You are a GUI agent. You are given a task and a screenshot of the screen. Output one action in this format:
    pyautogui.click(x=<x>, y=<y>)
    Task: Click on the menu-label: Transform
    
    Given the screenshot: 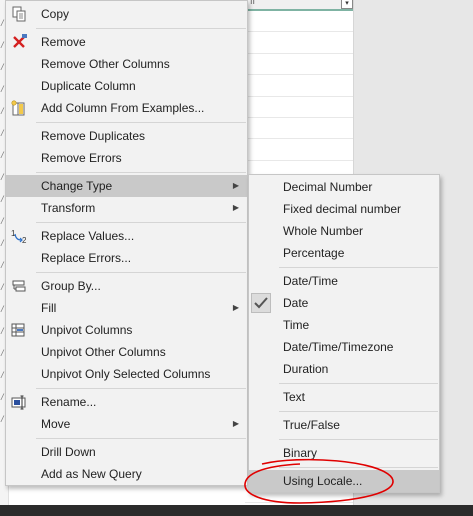 What is the action you would take?
    pyautogui.click(x=68, y=208)
    